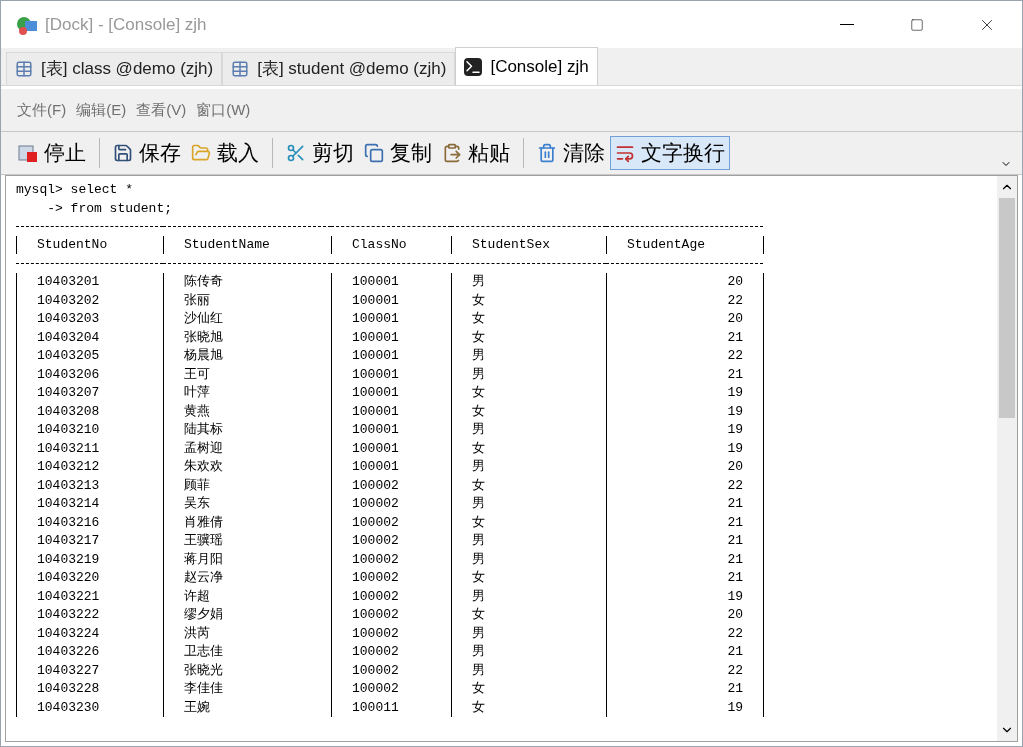  Describe the element at coordinates (374, 153) in the screenshot. I see `copy-icon` at that location.